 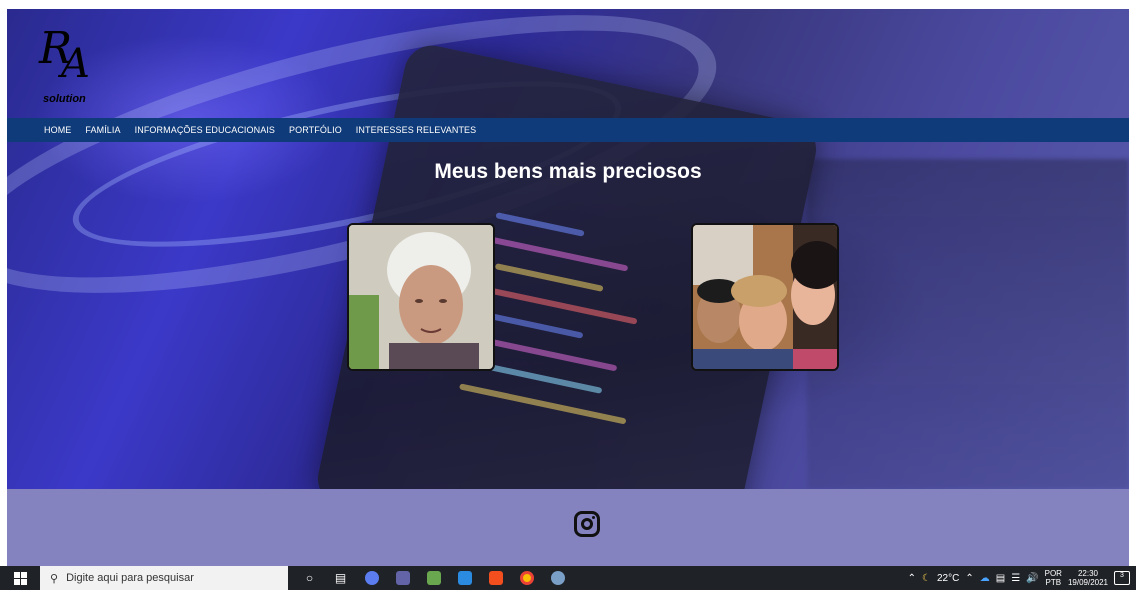 I want to click on notification-count: 3, so click(x=1122, y=575).